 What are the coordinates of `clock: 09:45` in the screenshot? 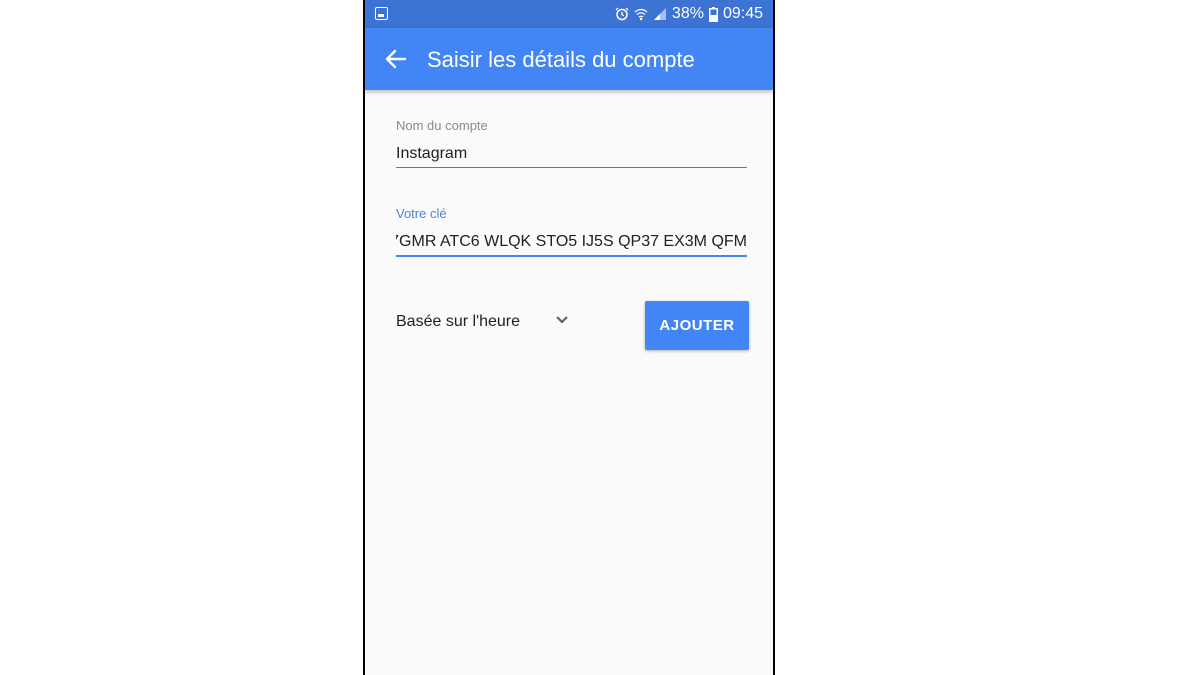 It's located at (742, 13).